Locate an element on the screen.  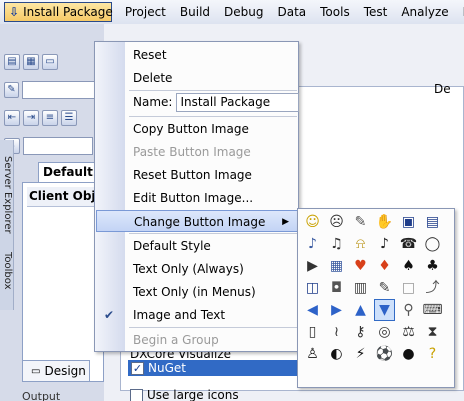
projector-icon: ▶ is located at coordinates (312, 266).